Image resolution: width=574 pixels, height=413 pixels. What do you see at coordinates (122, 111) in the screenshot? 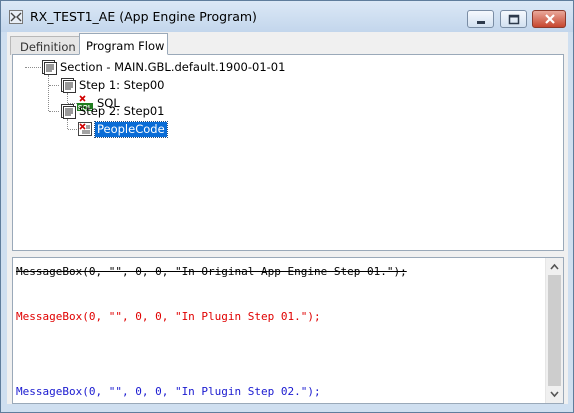
I see `tree-node-step-2: Step 2: Step01` at bounding box center [122, 111].